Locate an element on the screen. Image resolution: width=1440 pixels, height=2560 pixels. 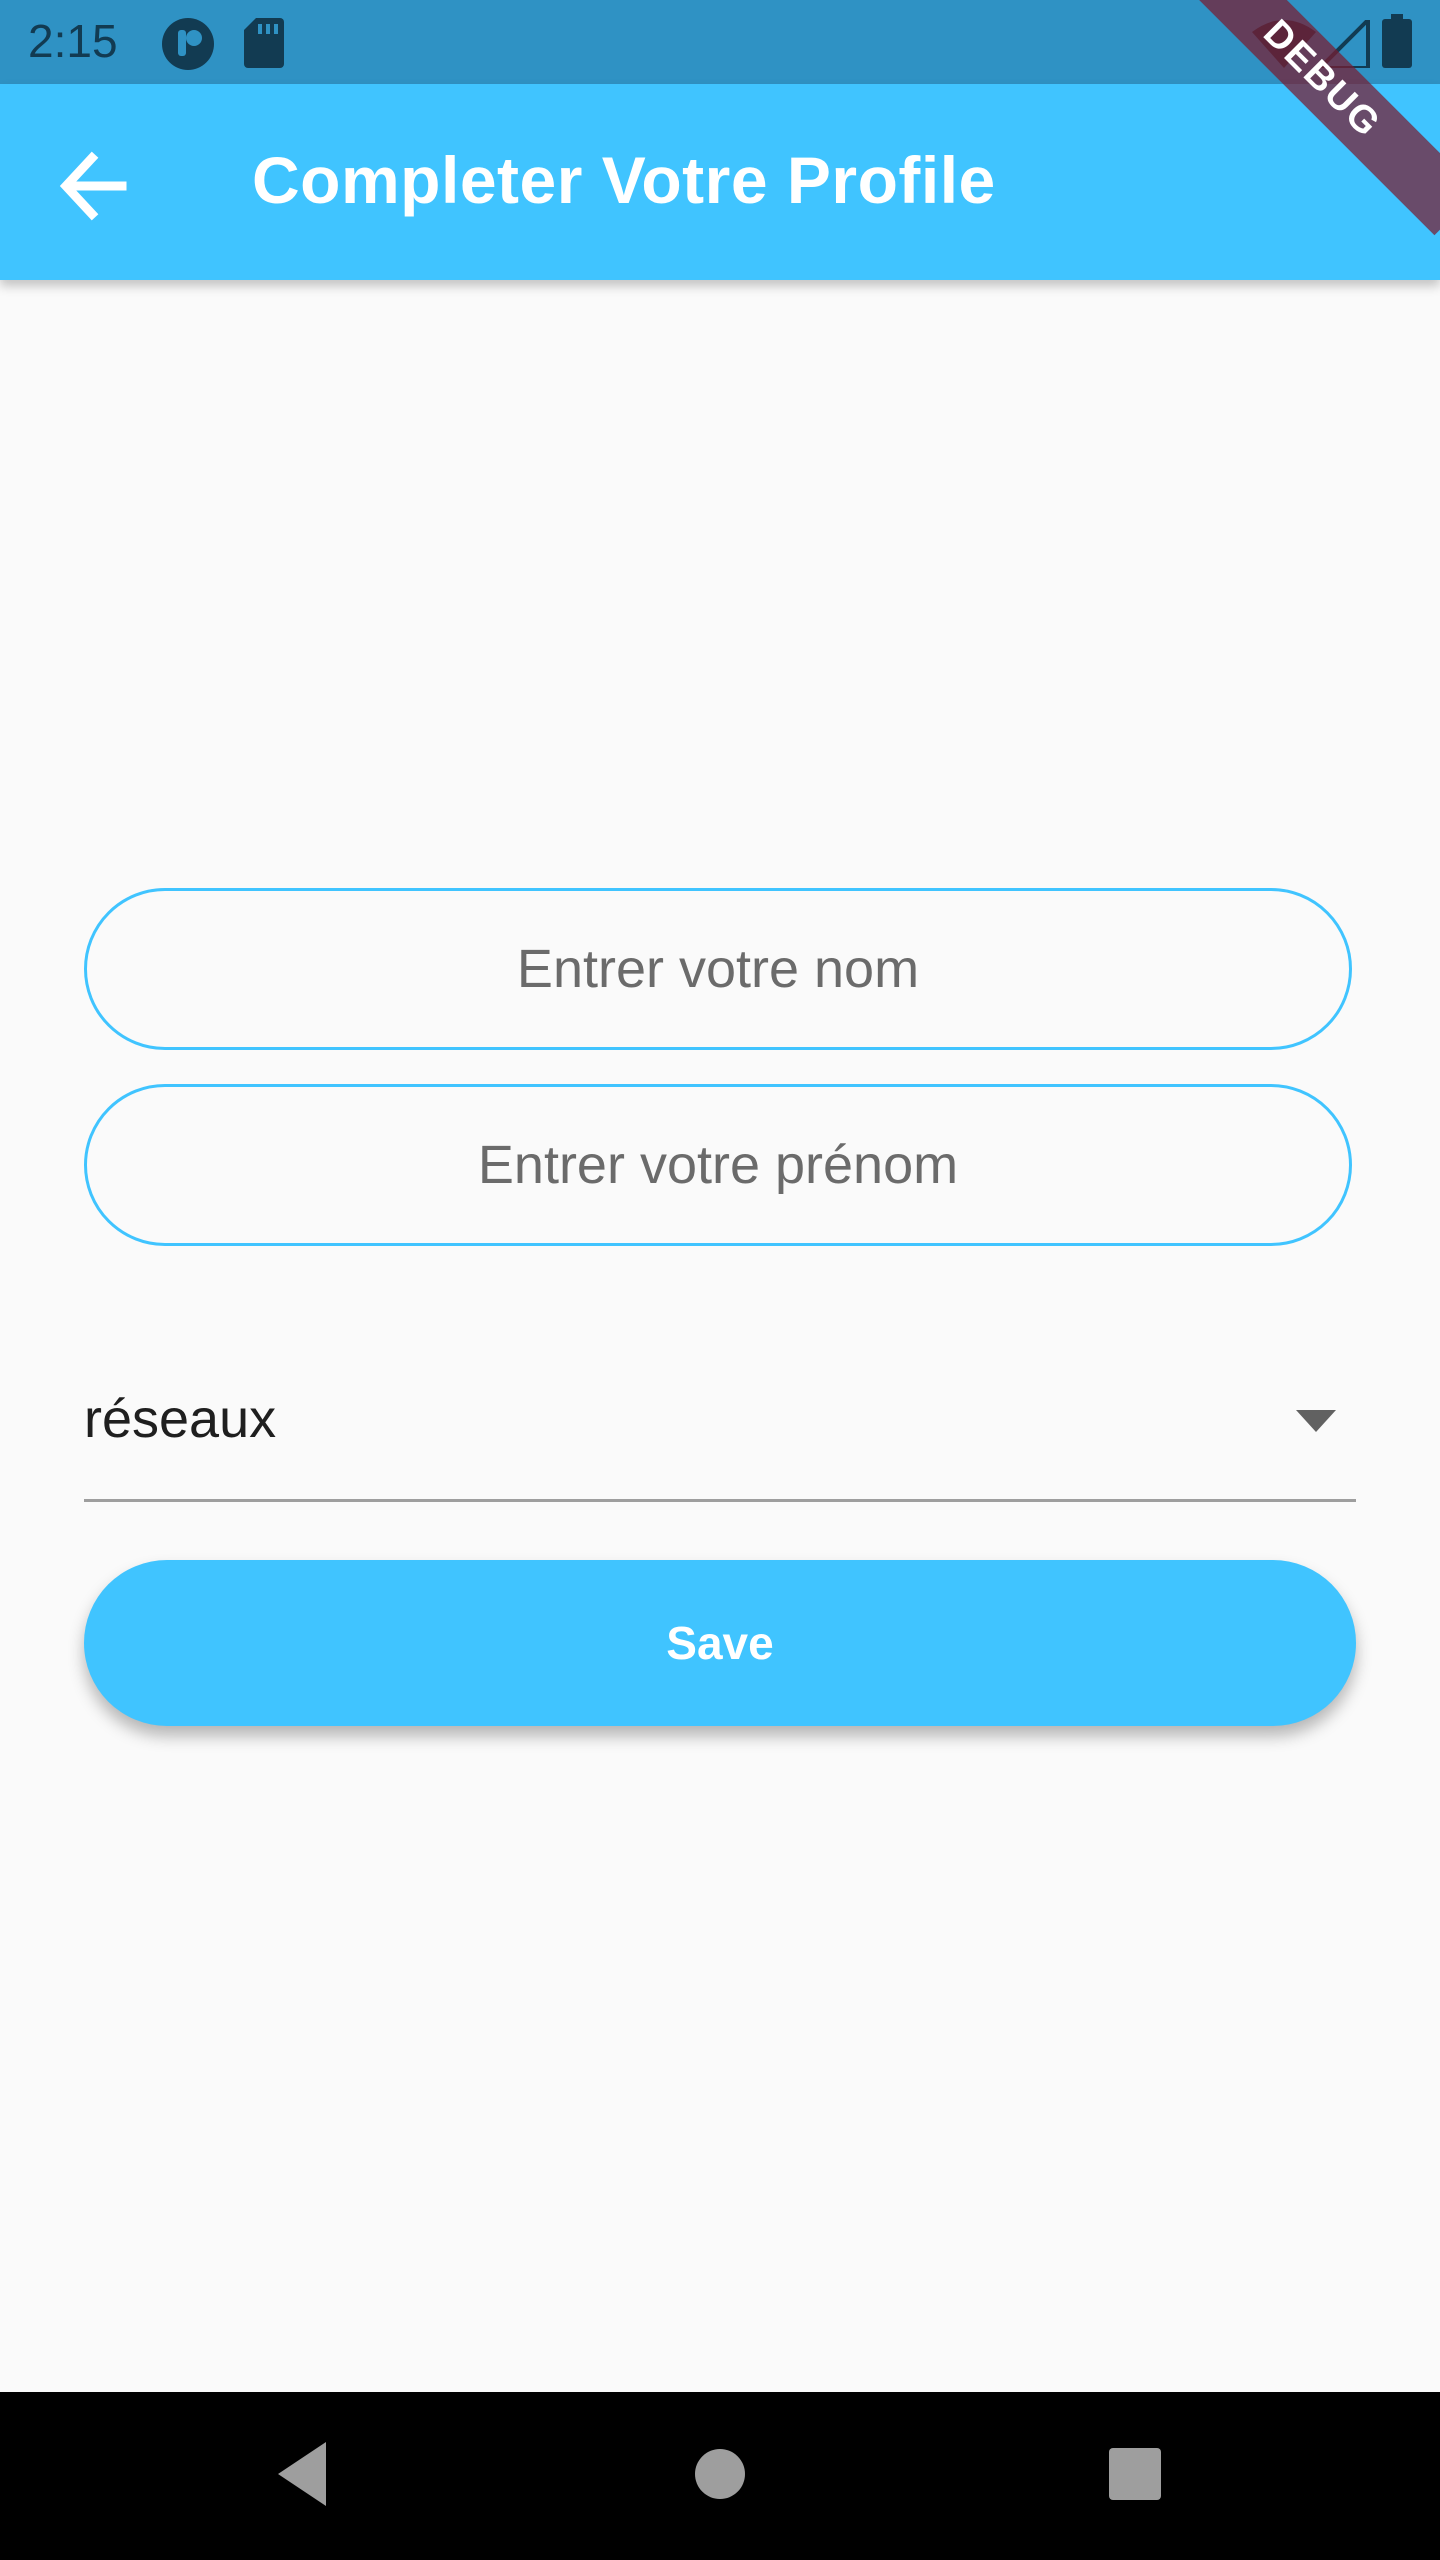
back-button is located at coordinates (90, 186).